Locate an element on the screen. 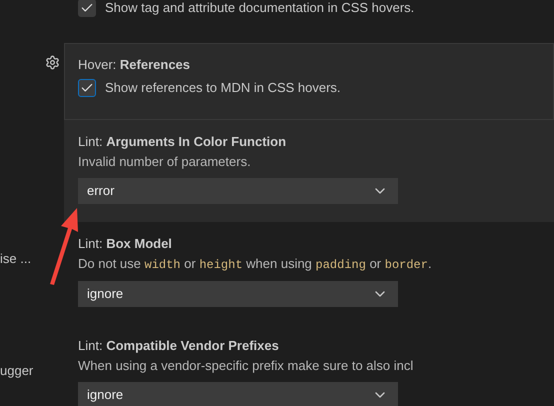  sidebar-item: ugger is located at coordinates (17, 370).